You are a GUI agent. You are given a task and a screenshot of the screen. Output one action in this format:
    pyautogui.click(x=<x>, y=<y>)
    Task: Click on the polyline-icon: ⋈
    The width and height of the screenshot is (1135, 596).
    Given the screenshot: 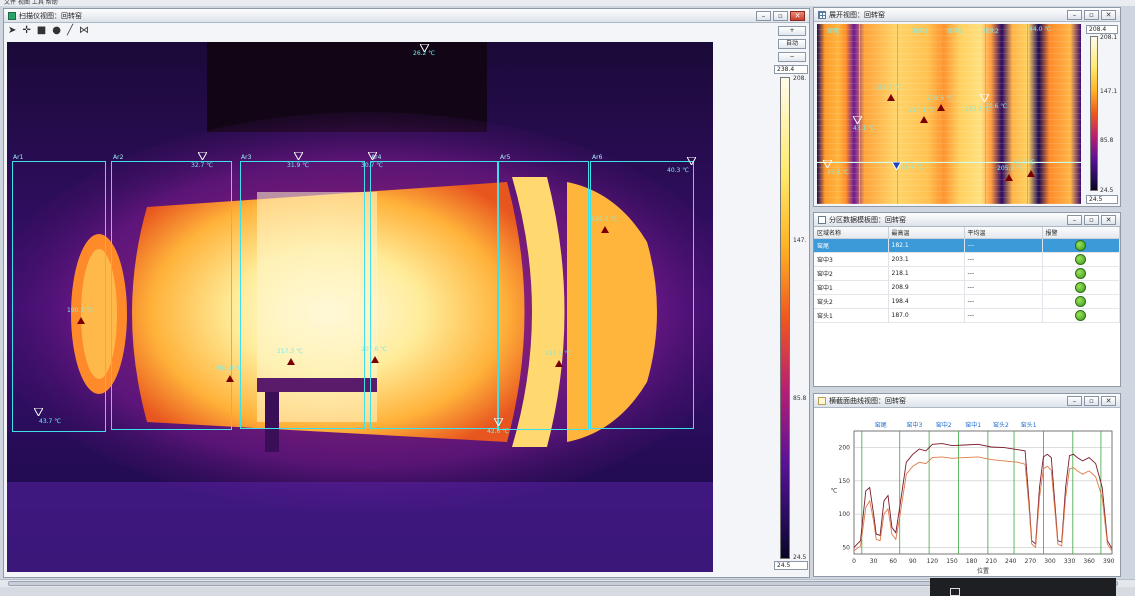 What is the action you would take?
    pyautogui.click(x=84, y=30)
    